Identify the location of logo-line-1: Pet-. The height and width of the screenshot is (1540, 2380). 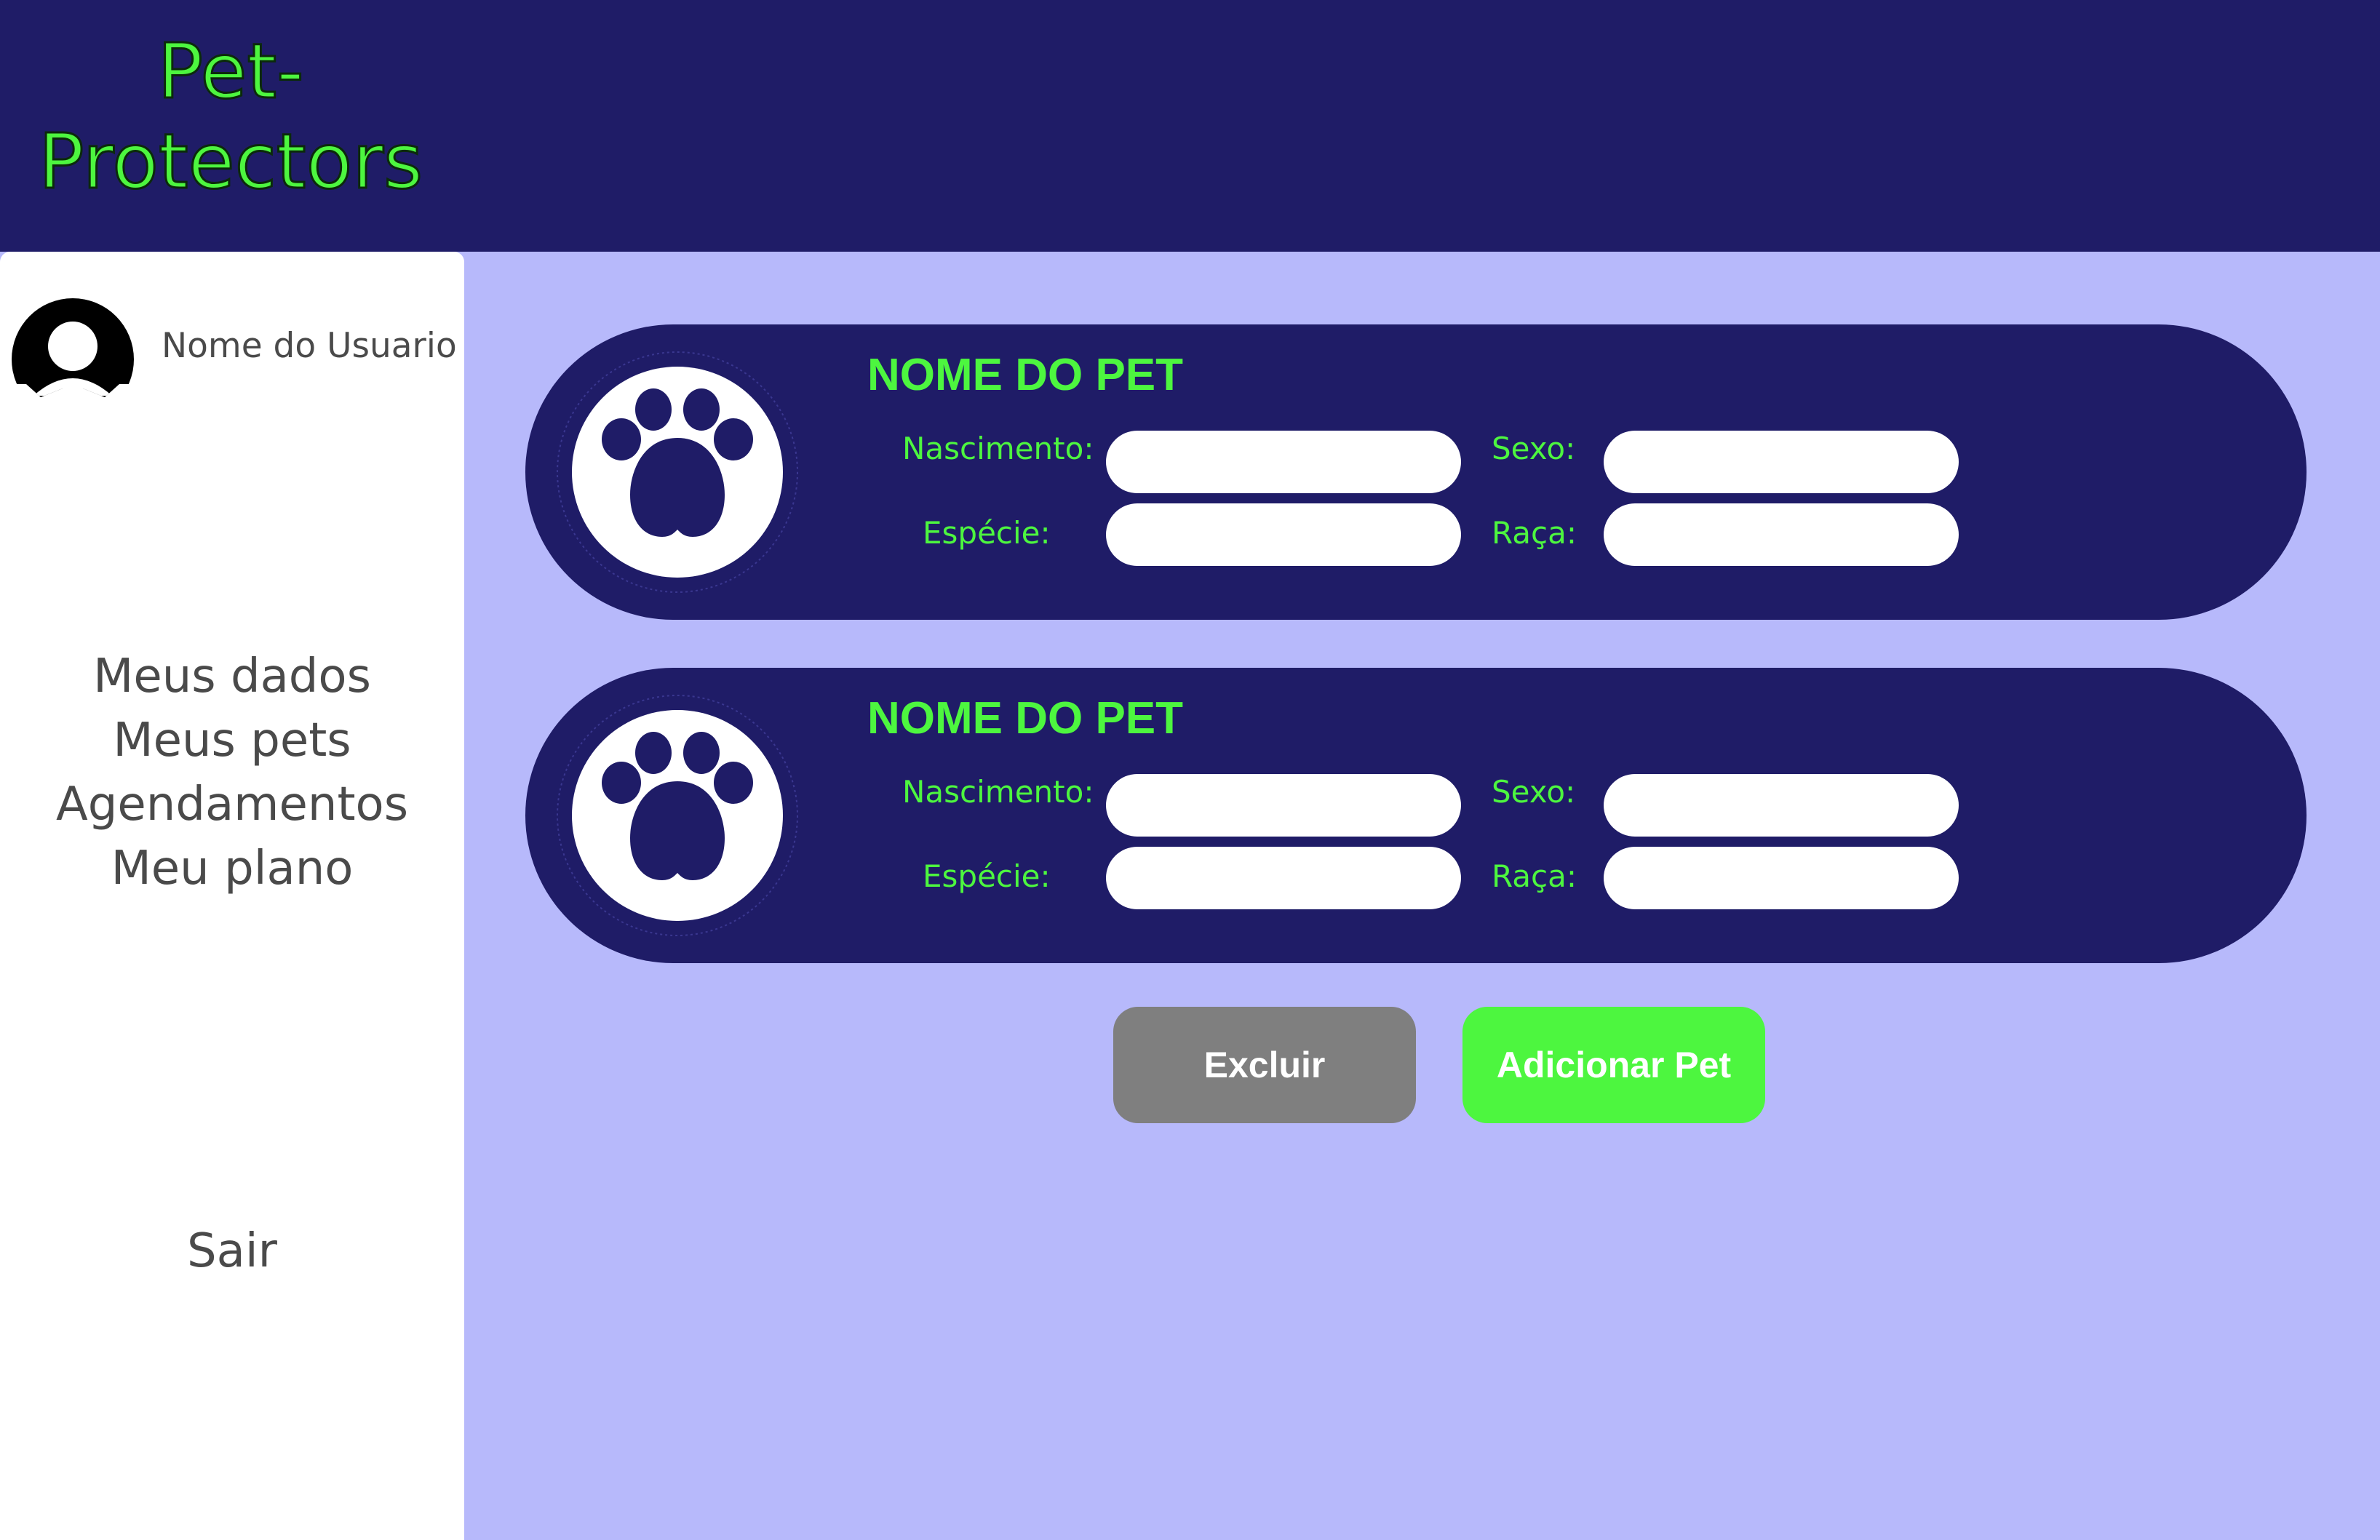
(230, 71).